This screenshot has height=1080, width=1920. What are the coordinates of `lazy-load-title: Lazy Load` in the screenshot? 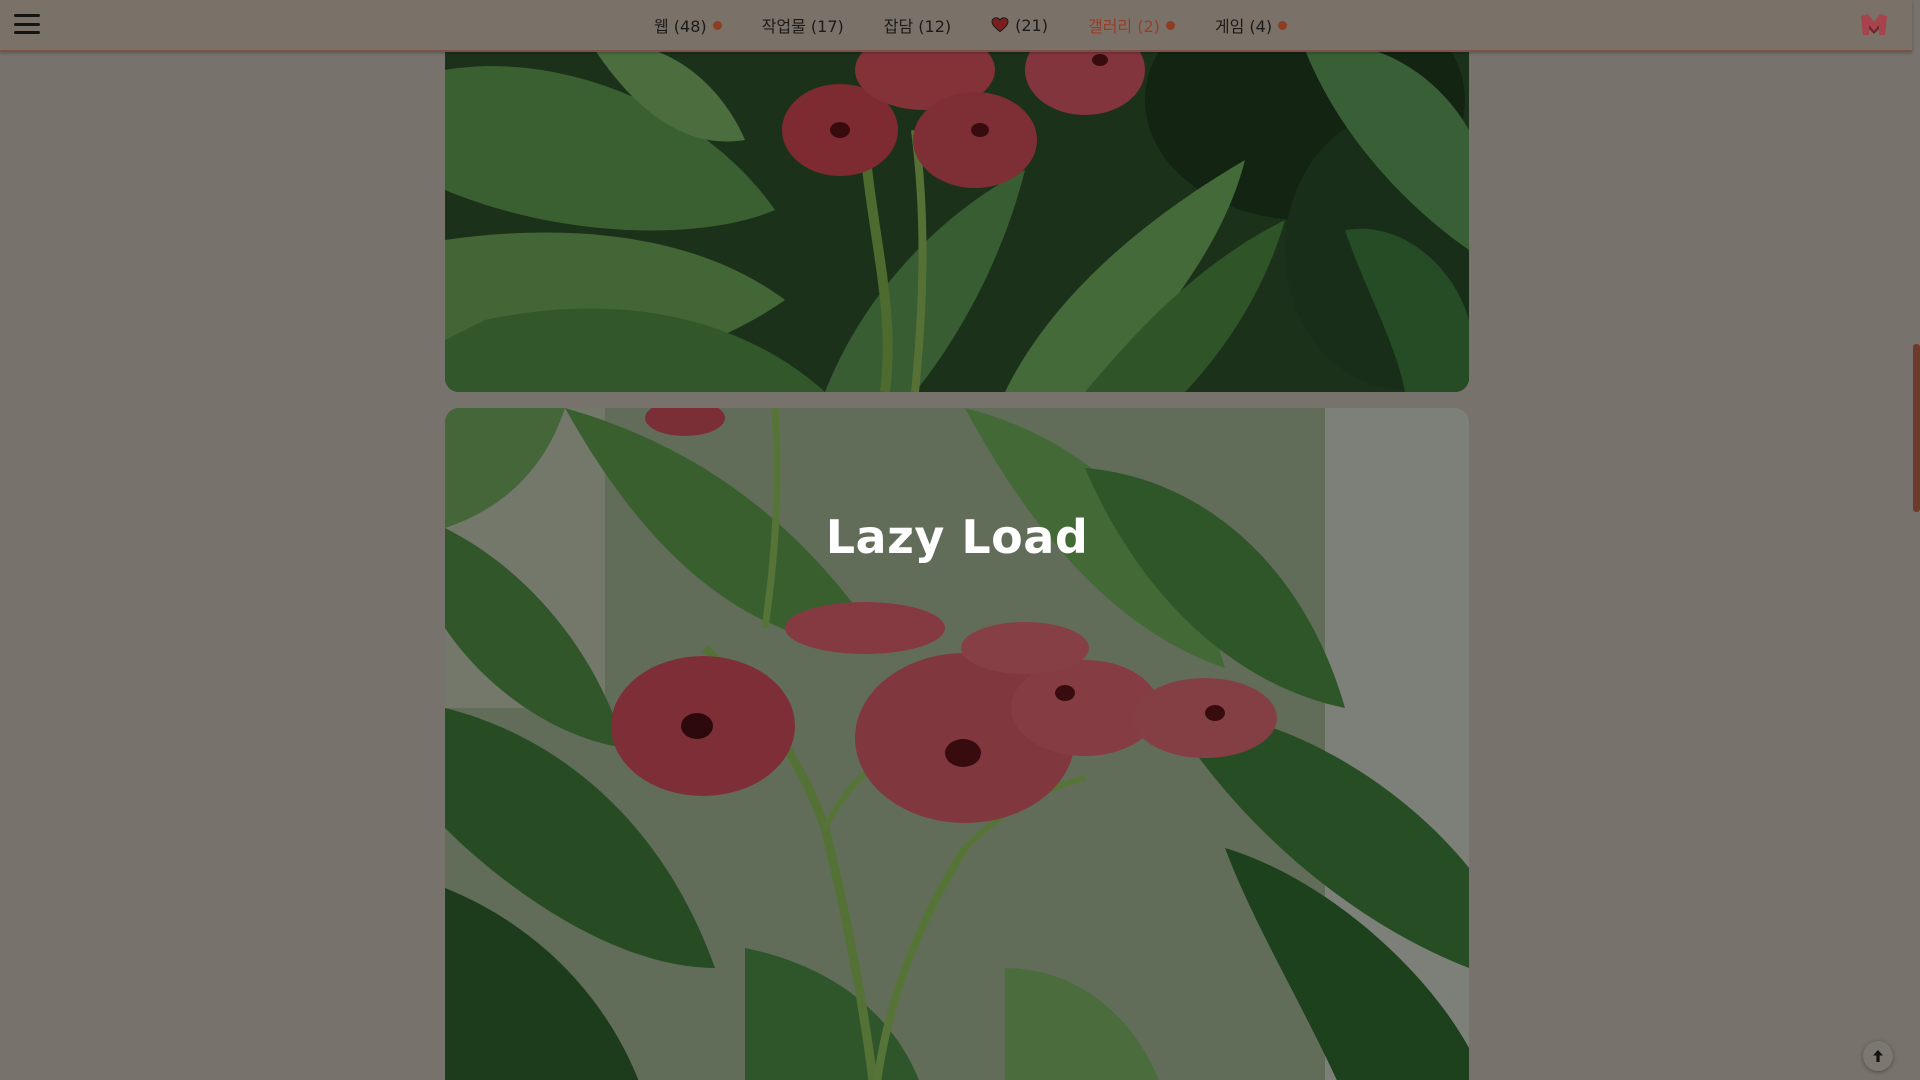 It's located at (957, 537).